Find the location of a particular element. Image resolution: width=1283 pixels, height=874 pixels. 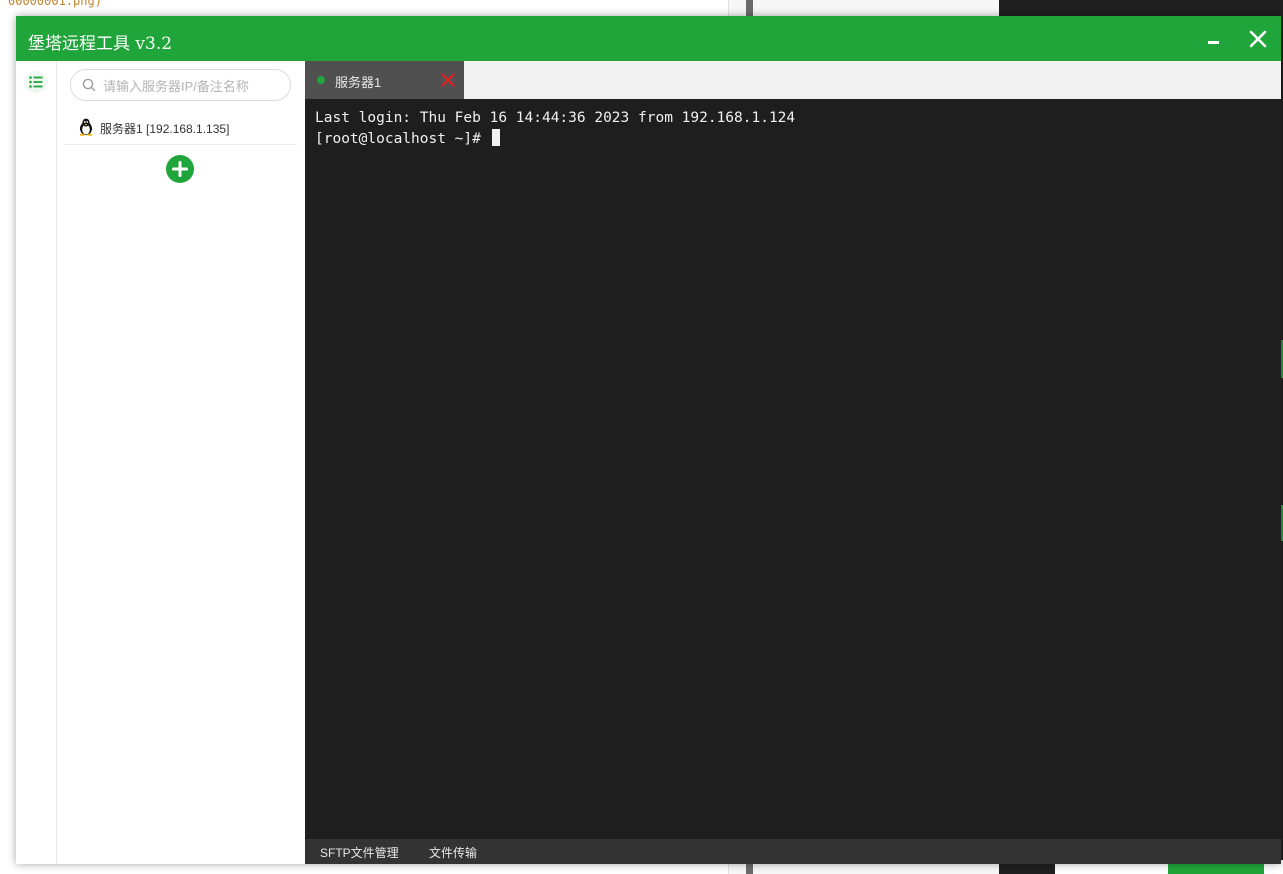

minimize-icon is located at coordinates (1213, 42).